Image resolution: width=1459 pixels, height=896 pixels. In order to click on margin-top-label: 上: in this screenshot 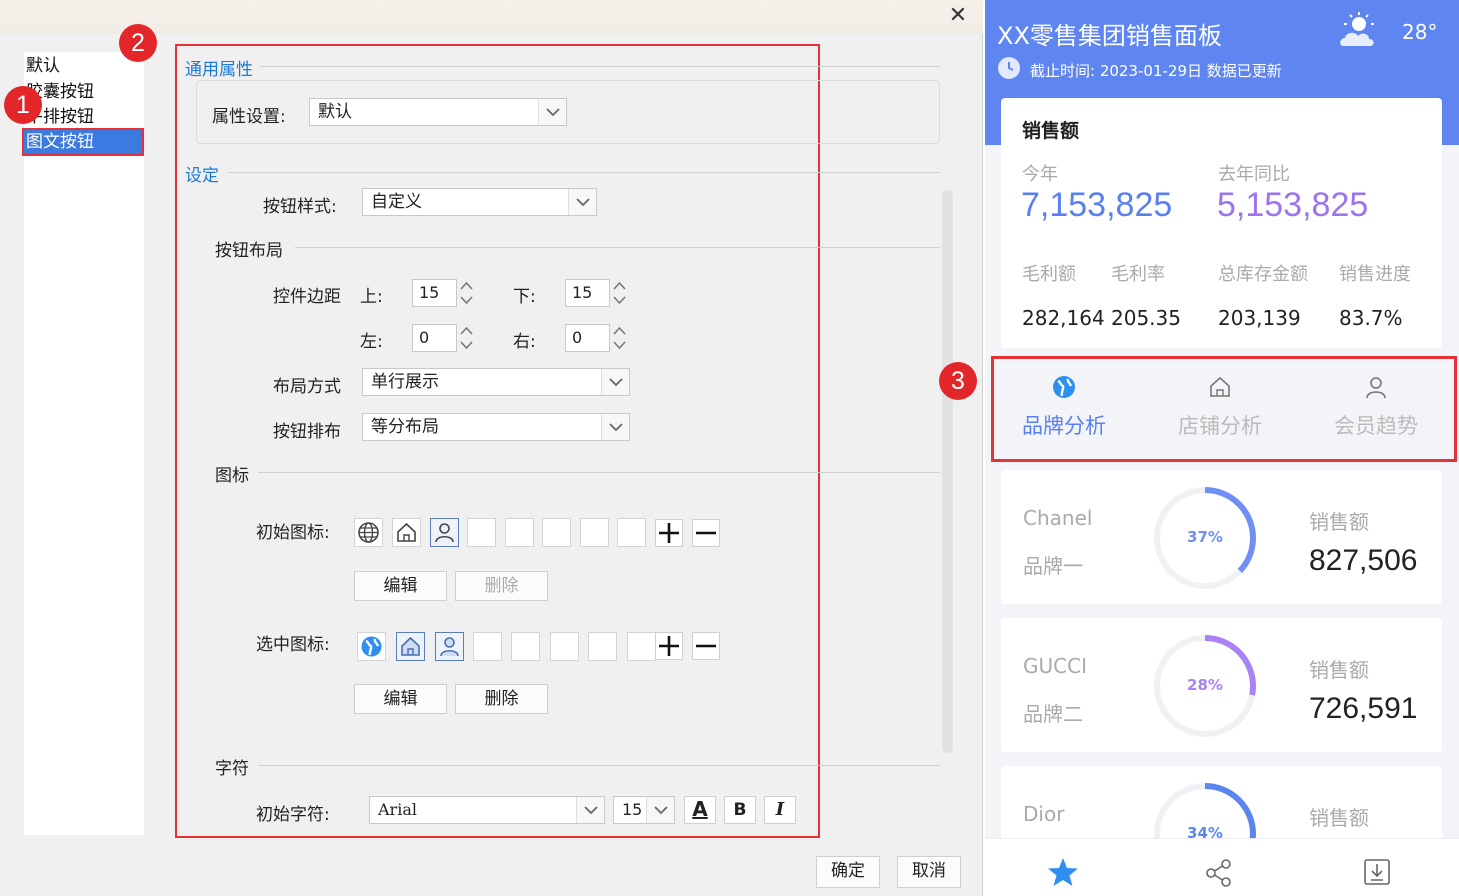, I will do `click(371, 297)`.